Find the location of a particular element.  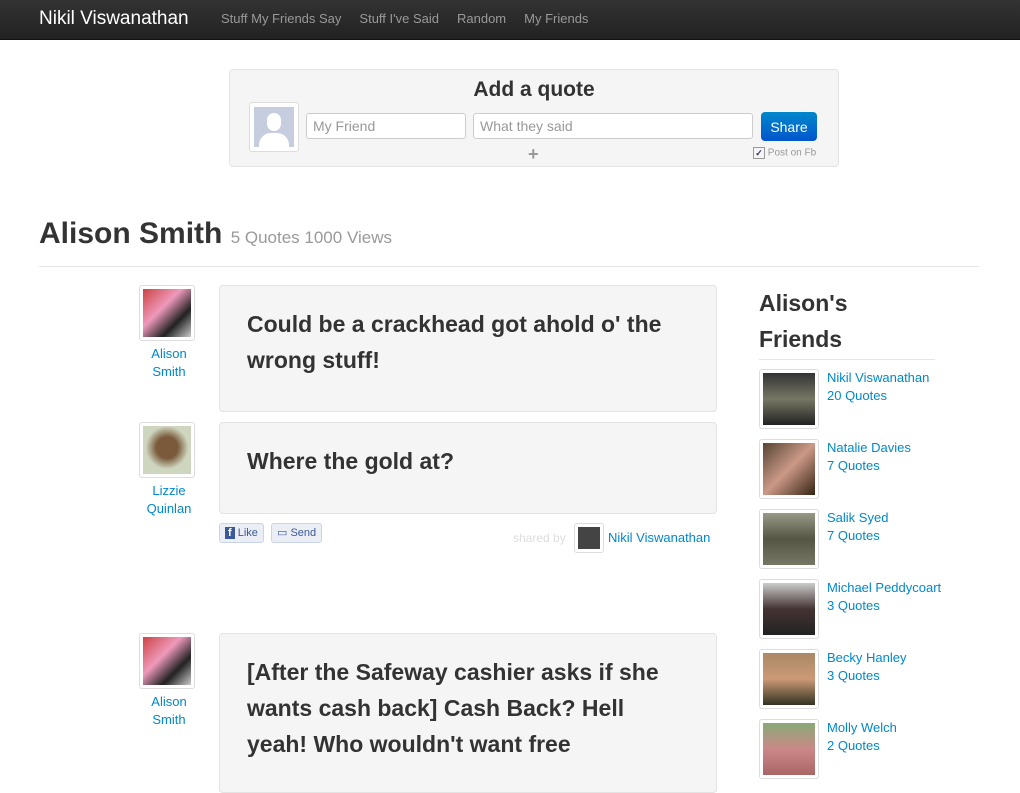

friends-title: Alison's Friends is located at coordinates (847, 322).